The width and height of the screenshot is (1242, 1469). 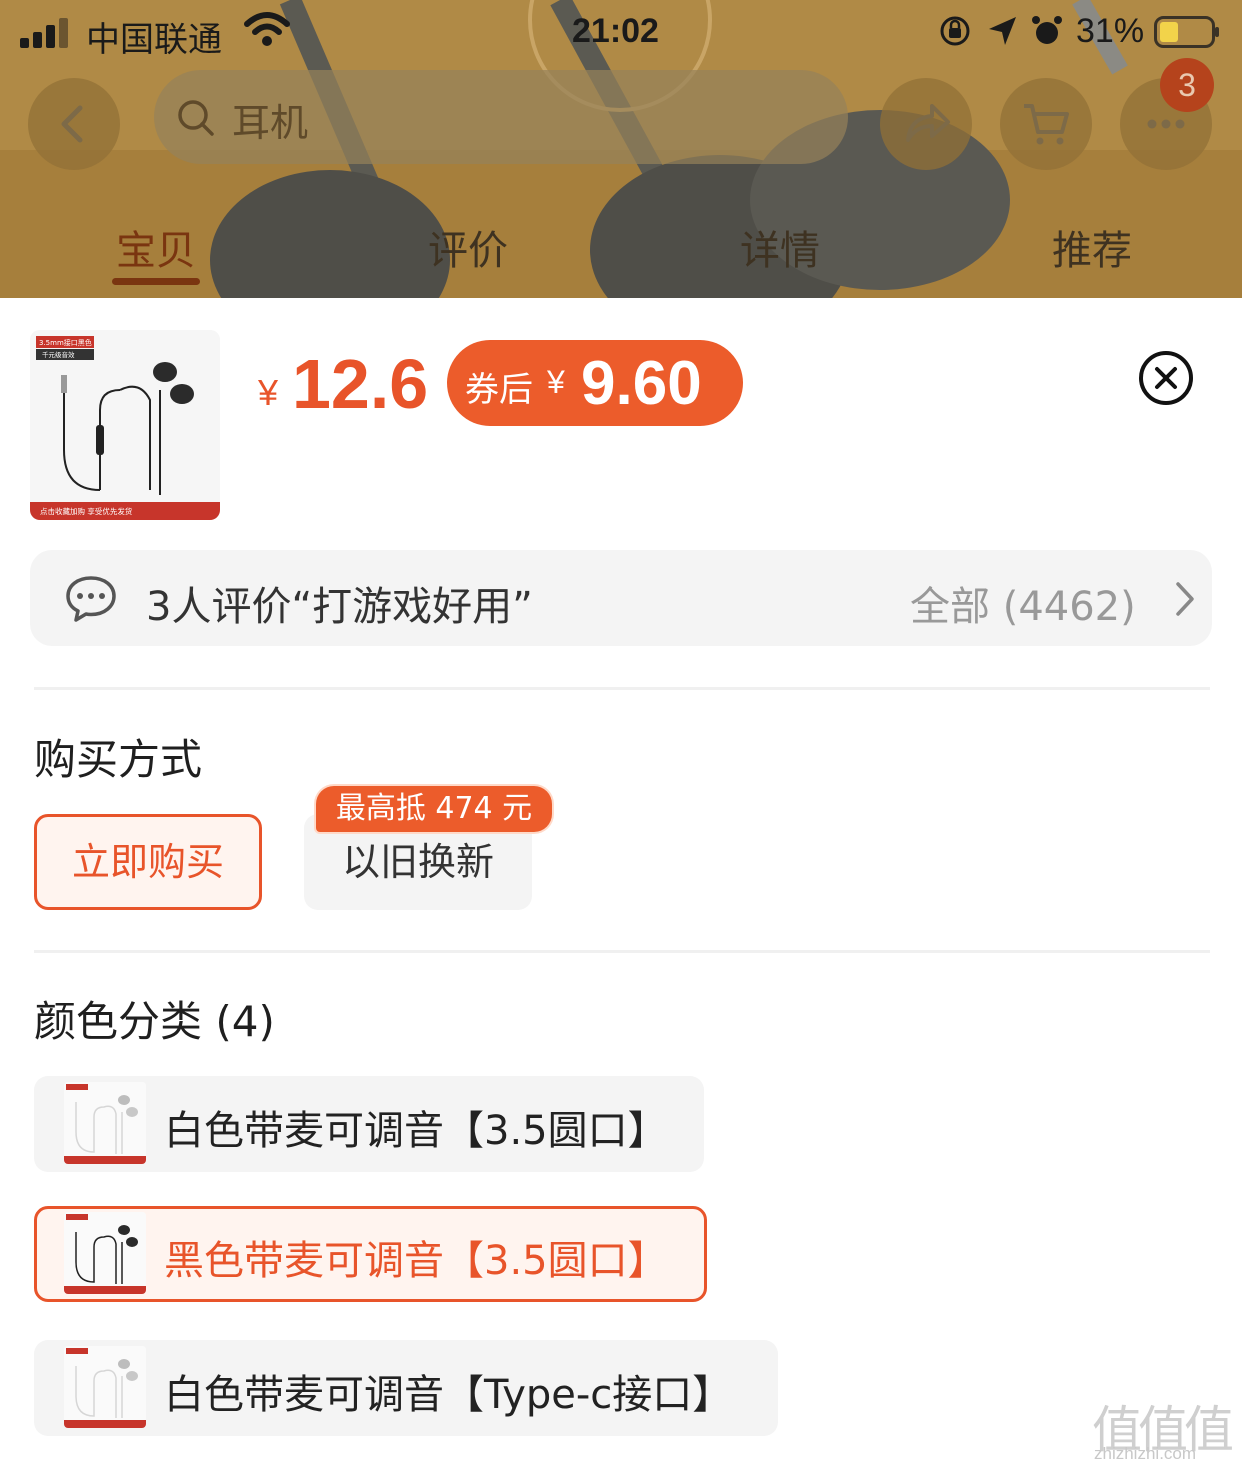 What do you see at coordinates (156, 247) in the screenshot?
I see `tab-baobei: 宝贝` at bounding box center [156, 247].